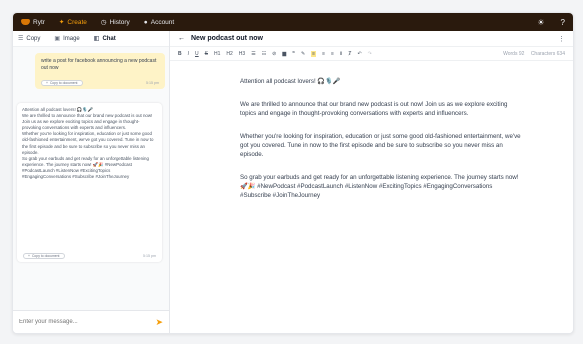  Describe the element at coordinates (197, 54) in the screenshot. I see `underline-button: U` at that location.